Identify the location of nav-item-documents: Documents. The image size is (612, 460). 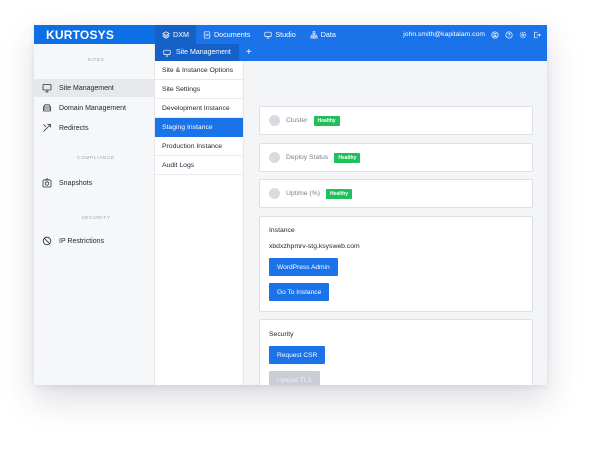
(226, 34).